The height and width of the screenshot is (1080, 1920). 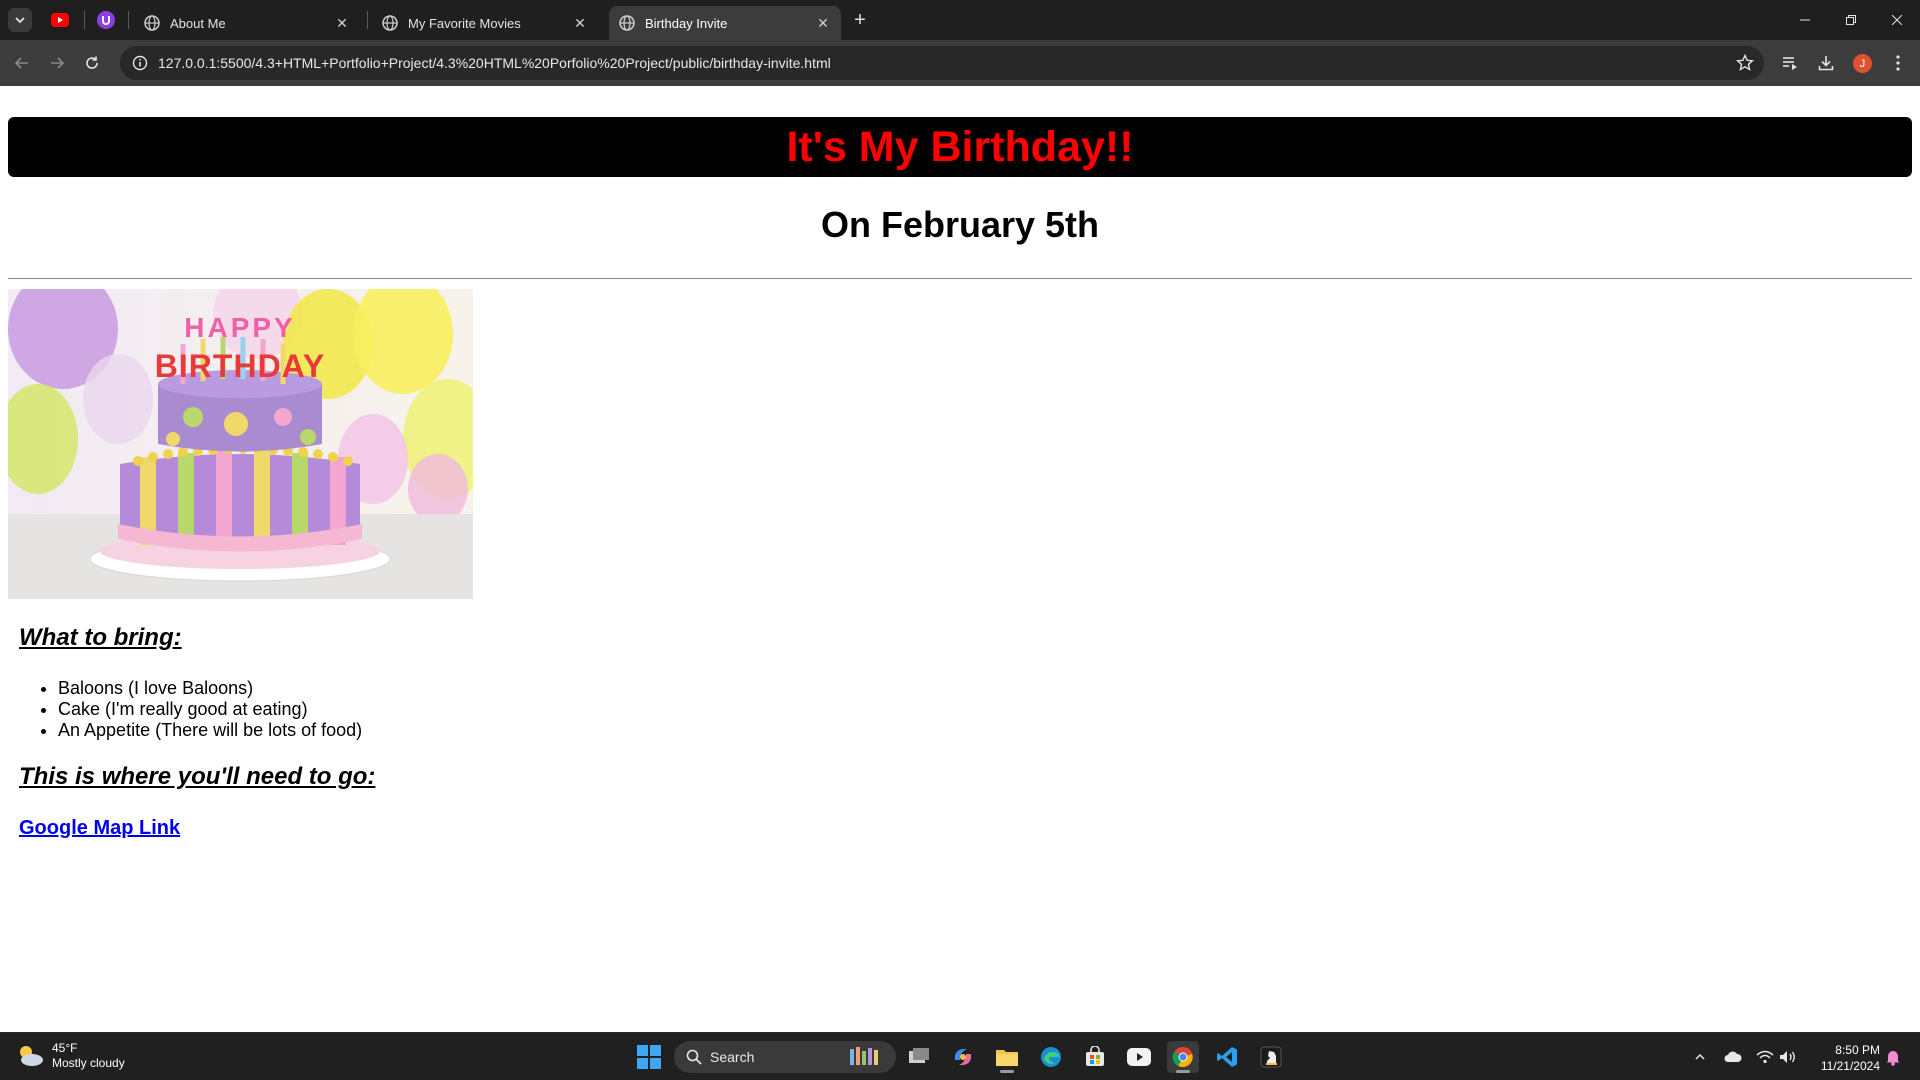 I want to click on reload-button, so click(x=92, y=63).